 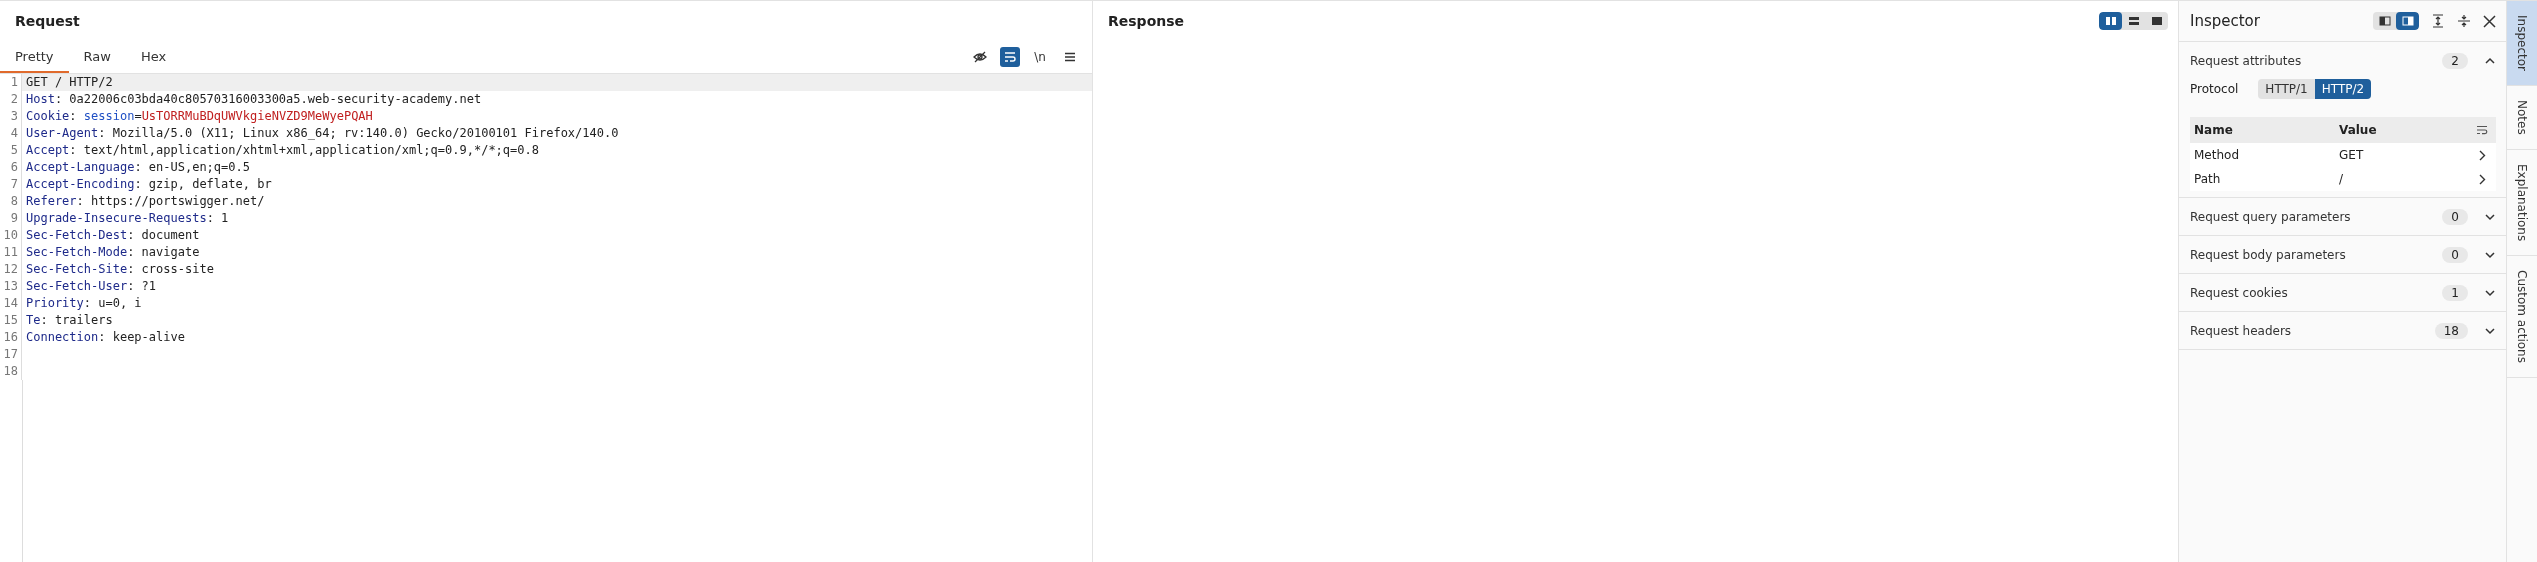 What do you see at coordinates (2216, 155) in the screenshot?
I see `table-cell-text: Method` at bounding box center [2216, 155].